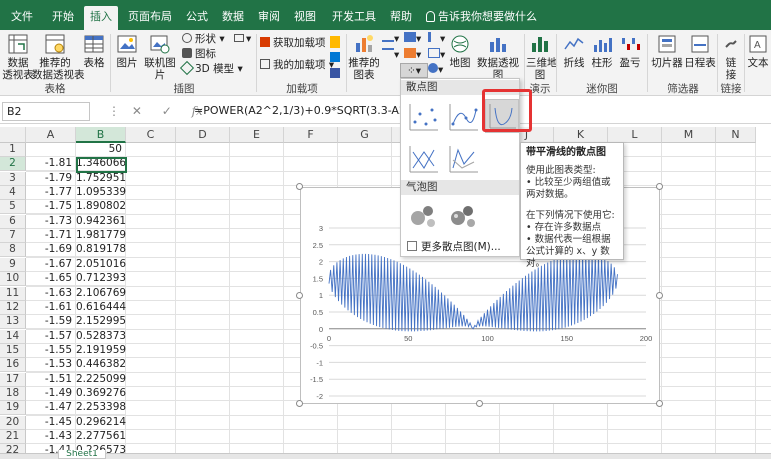 This screenshot has height=459, width=771. What do you see at coordinates (13, 408) in the screenshot?
I see `row-header: 19` at bounding box center [13, 408].